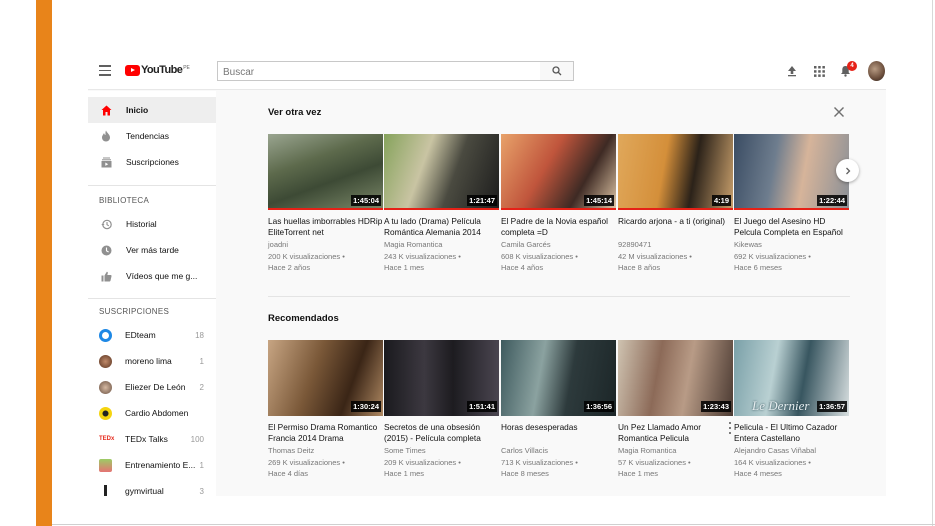  I want to click on video-thumbnail: 1:22:44, so click(791, 172).